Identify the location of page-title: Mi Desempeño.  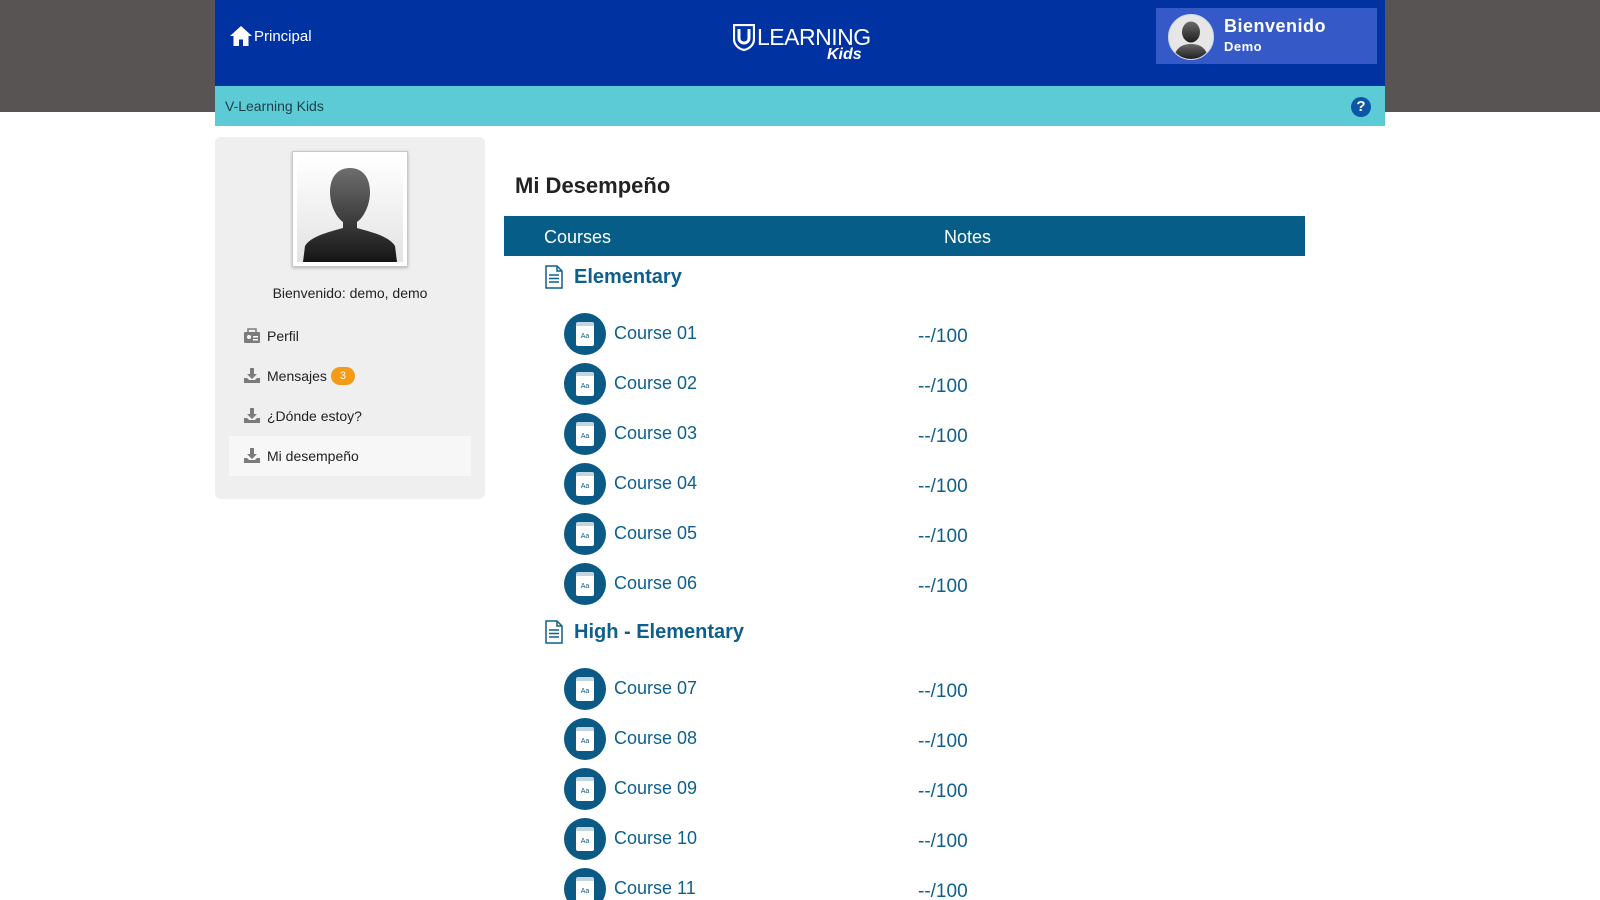
(593, 185).